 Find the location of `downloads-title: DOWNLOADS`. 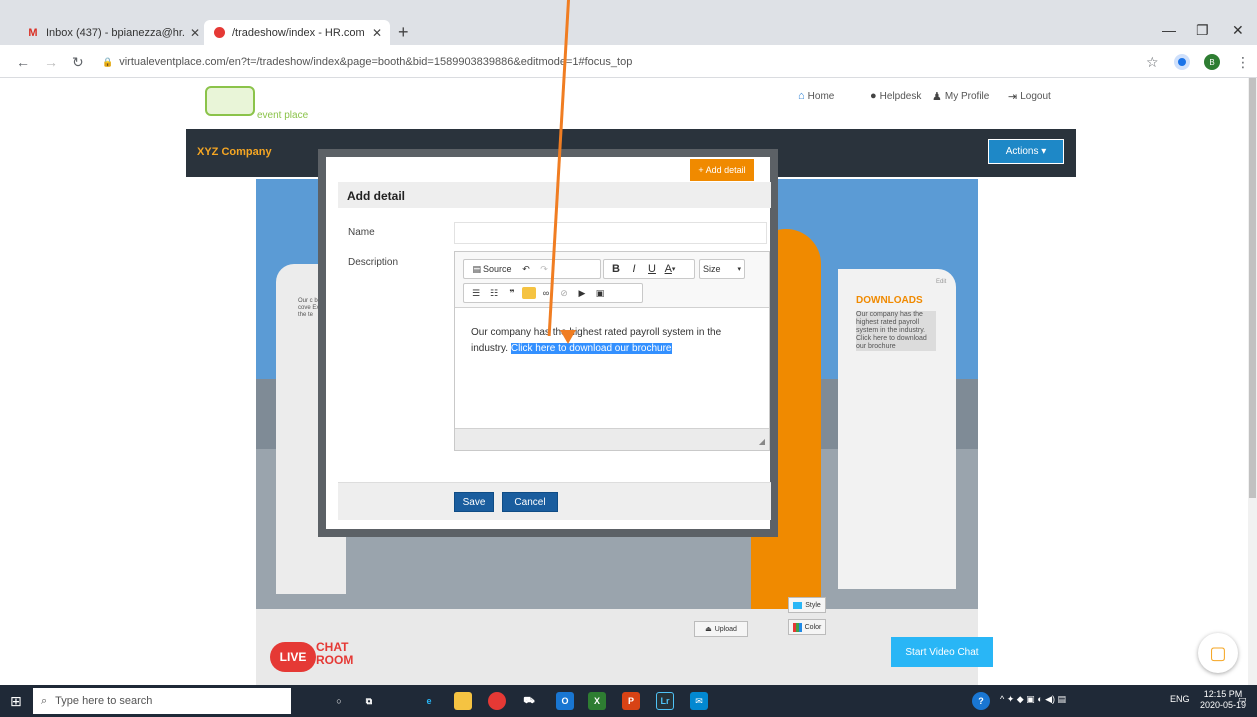

downloads-title: DOWNLOADS is located at coordinates (889, 300).